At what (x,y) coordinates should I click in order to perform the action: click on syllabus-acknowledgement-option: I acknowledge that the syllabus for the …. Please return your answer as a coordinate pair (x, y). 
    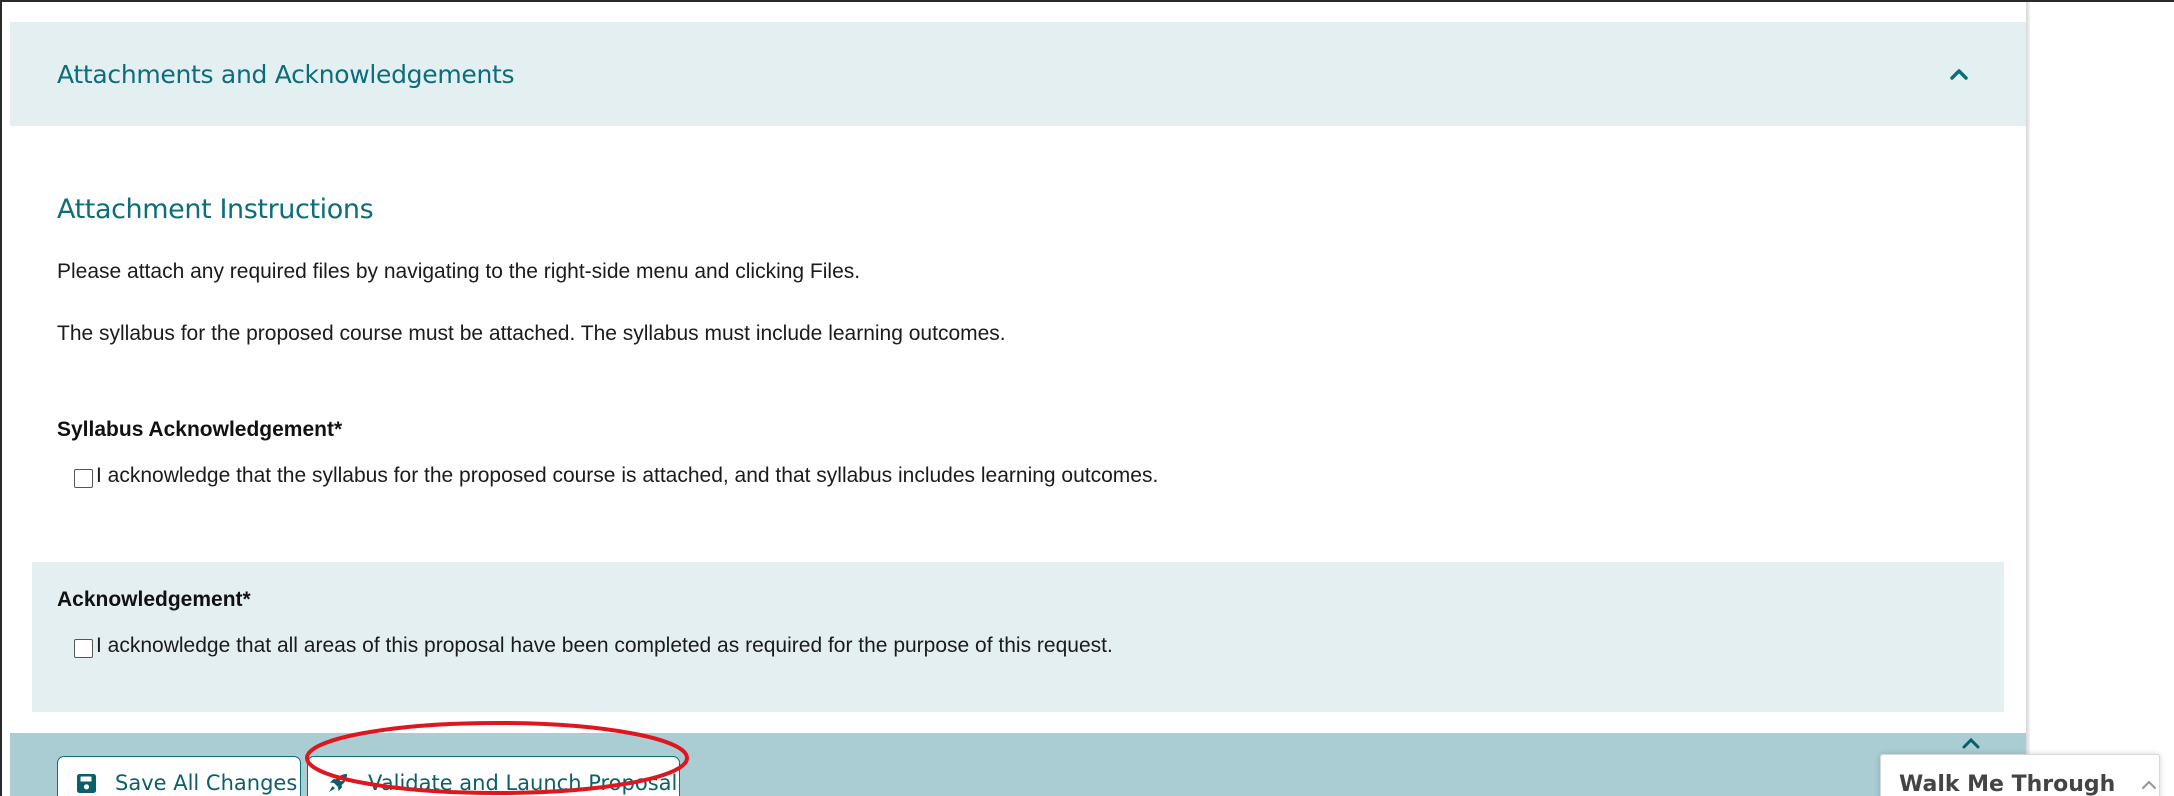
    Looking at the image, I should click on (616, 476).